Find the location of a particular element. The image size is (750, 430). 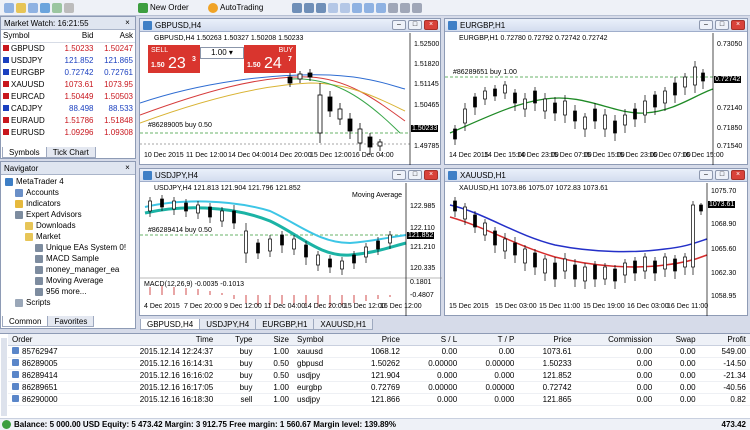

auto-trading-icon is located at coordinates (213, 7).